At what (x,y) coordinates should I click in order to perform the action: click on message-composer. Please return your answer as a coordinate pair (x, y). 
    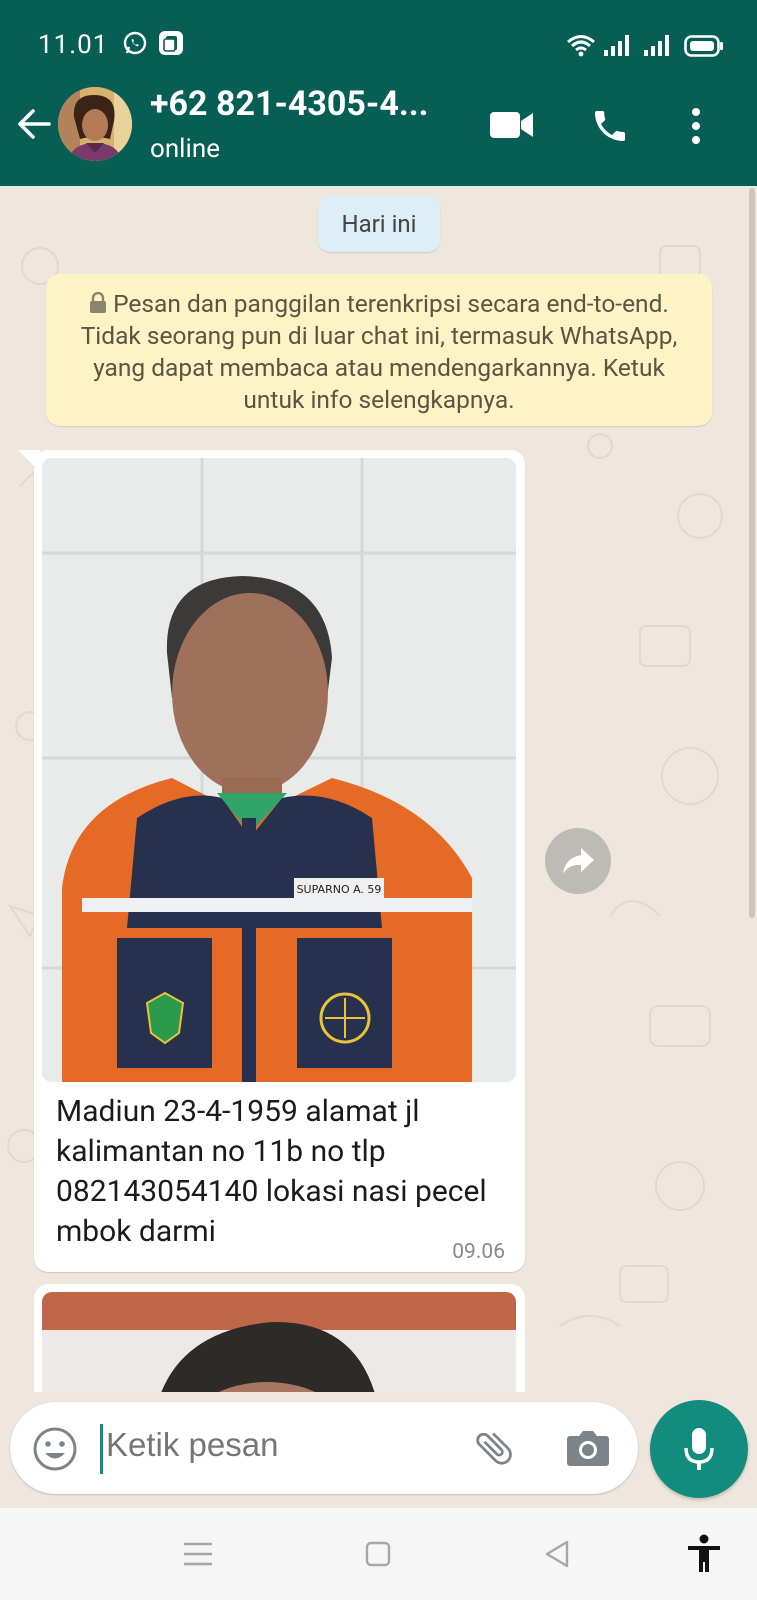
    Looking at the image, I should click on (324, 1448).